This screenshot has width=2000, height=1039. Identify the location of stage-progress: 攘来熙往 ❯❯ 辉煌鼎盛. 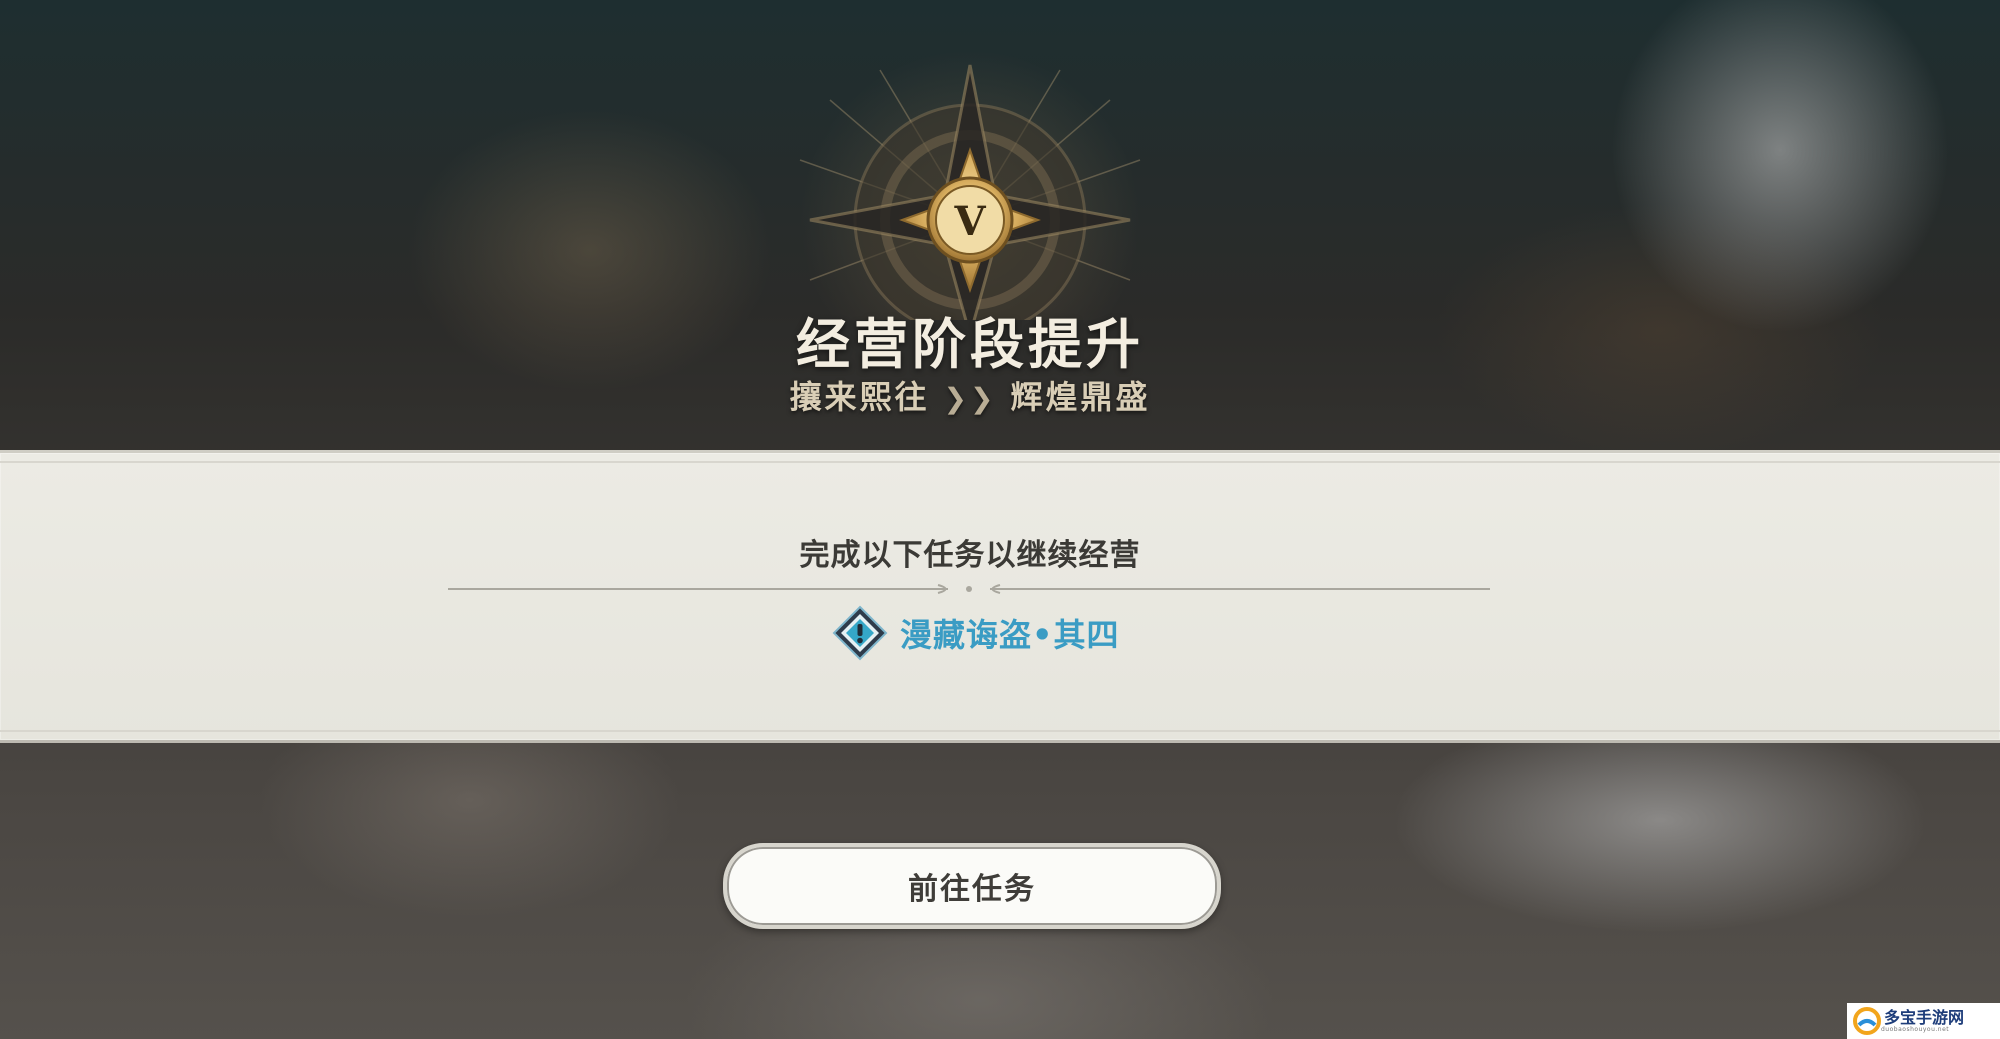
(970, 395).